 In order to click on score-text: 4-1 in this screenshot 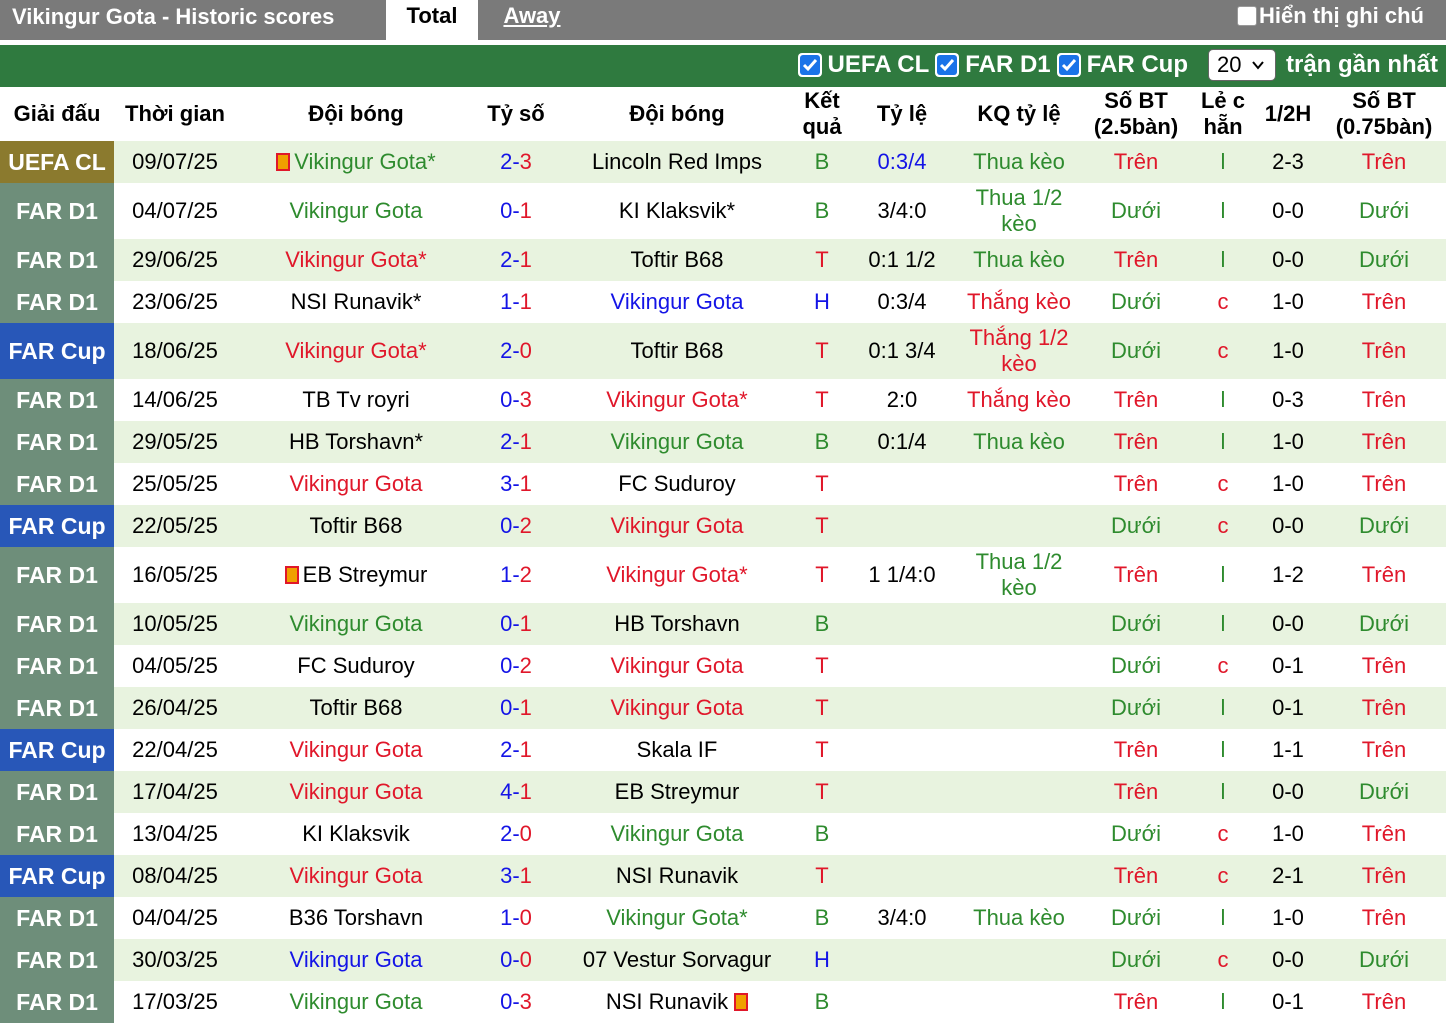, I will do `click(516, 791)`.